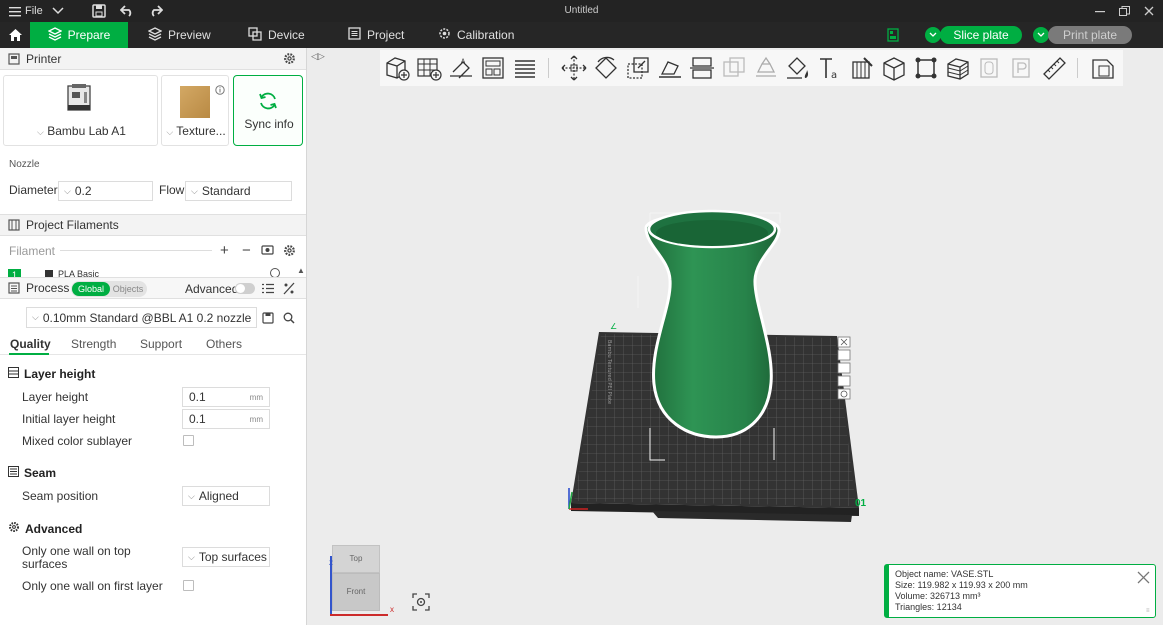 This screenshot has height=625, width=1163. What do you see at coordinates (136, 250) in the screenshot?
I see `divider` at bounding box center [136, 250].